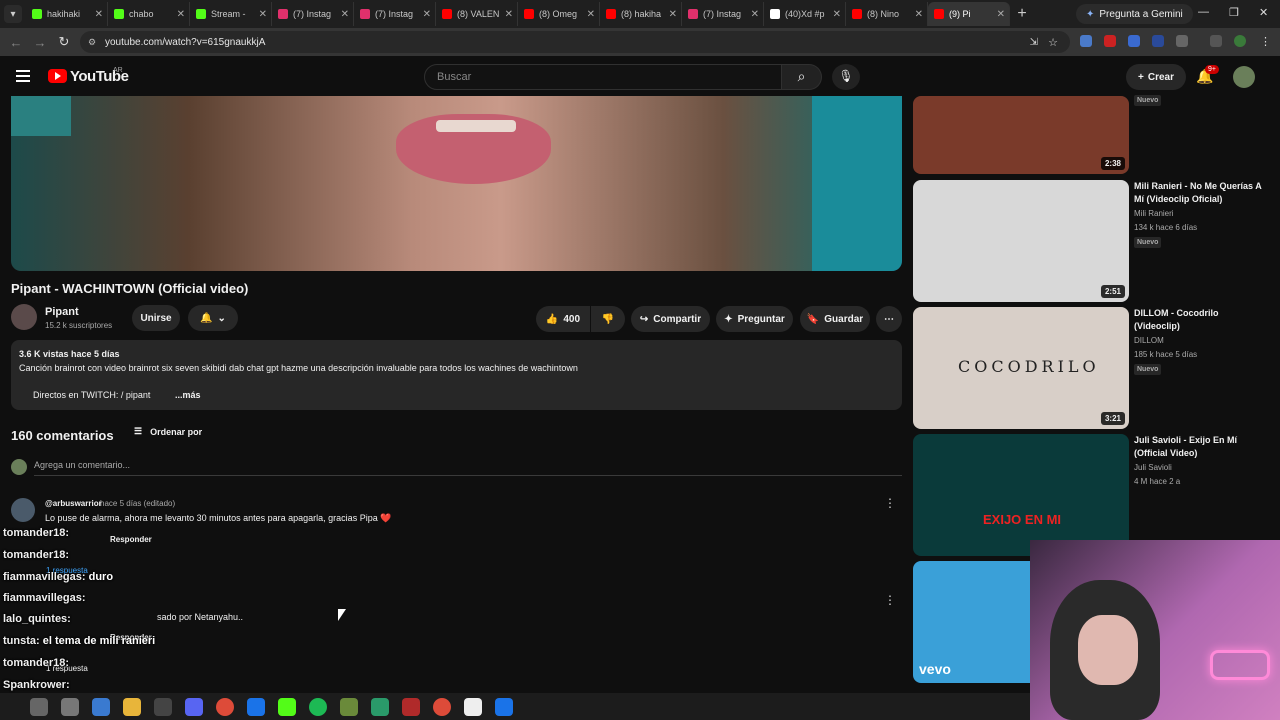 The image size is (1280, 720). Describe the element at coordinates (1053, 42) in the screenshot. I see `bookmark-star-icon: ☆` at that location.